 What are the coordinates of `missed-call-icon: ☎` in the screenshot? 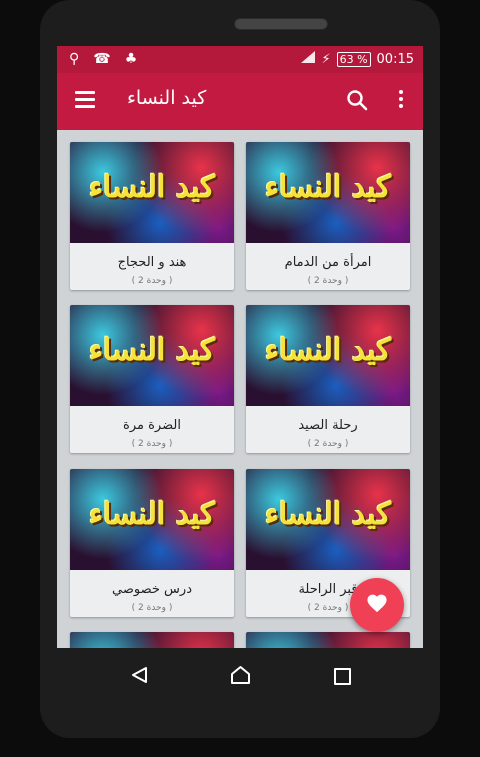 It's located at (102, 59).